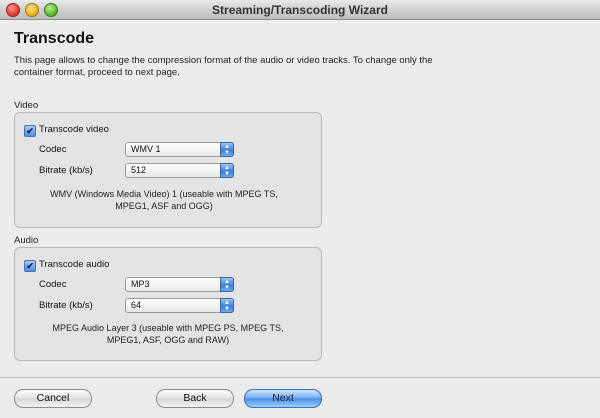 Image resolution: width=600 pixels, height=418 pixels. Describe the element at coordinates (30, 131) in the screenshot. I see `transcode-video-checkbox: ✔` at that location.